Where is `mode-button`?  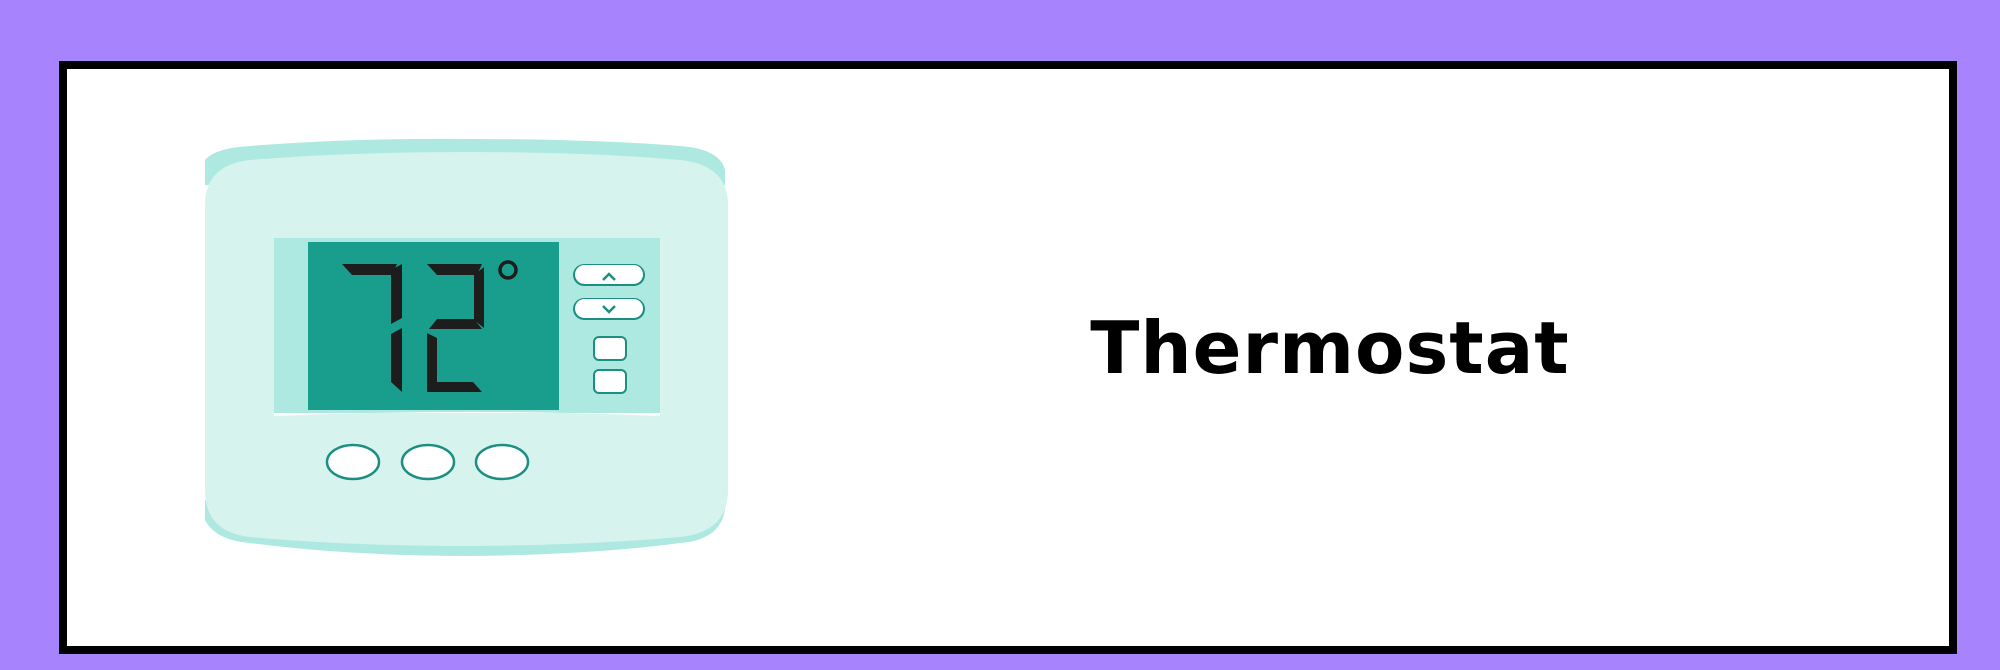
mode-button is located at coordinates (610, 348).